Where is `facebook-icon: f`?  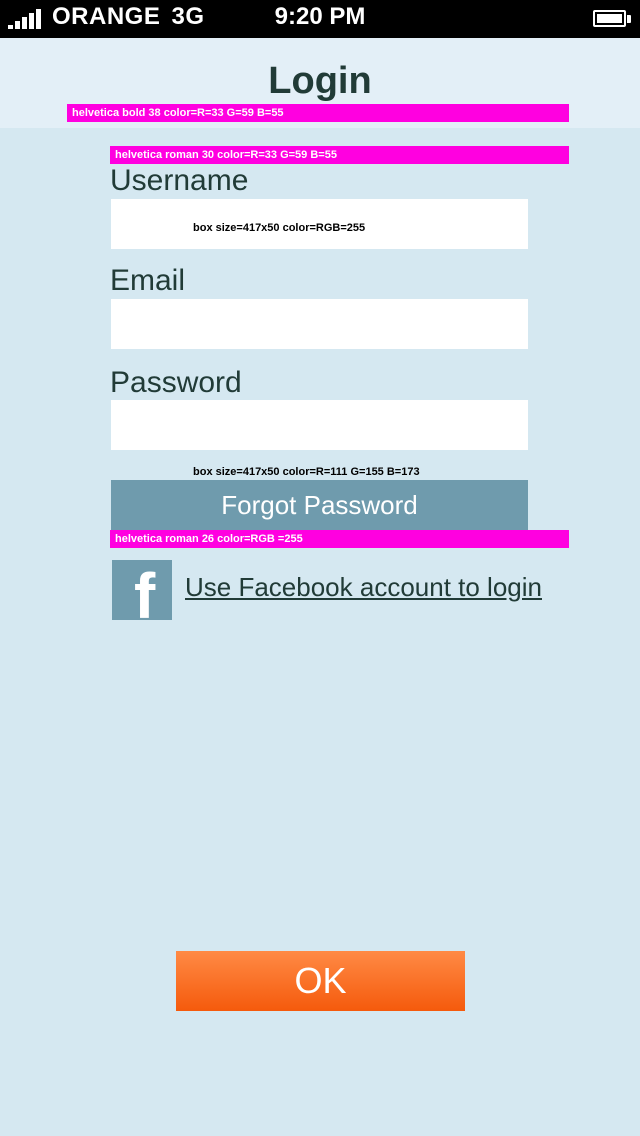
facebook-icon: f is located at coordinates (142, 590).